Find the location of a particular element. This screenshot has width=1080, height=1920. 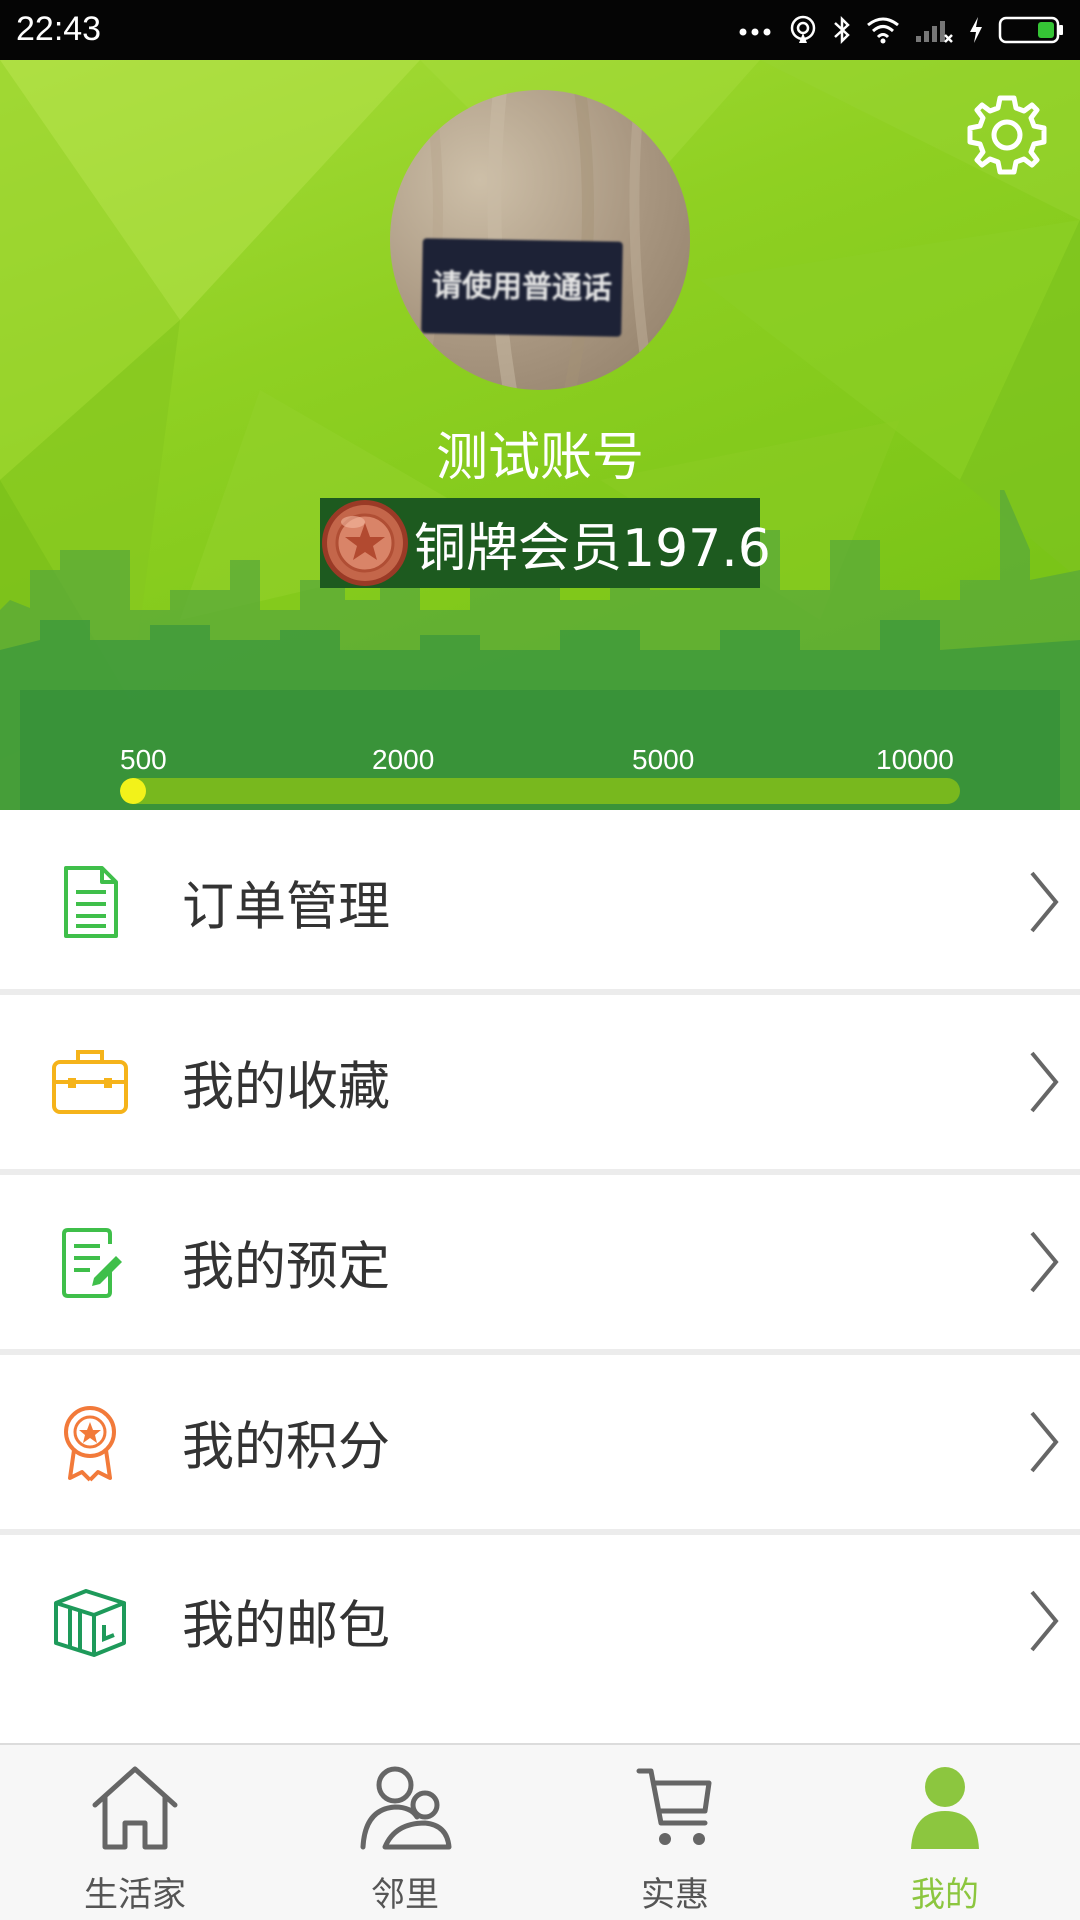

user-icon is located at coordinates (945, 1808).